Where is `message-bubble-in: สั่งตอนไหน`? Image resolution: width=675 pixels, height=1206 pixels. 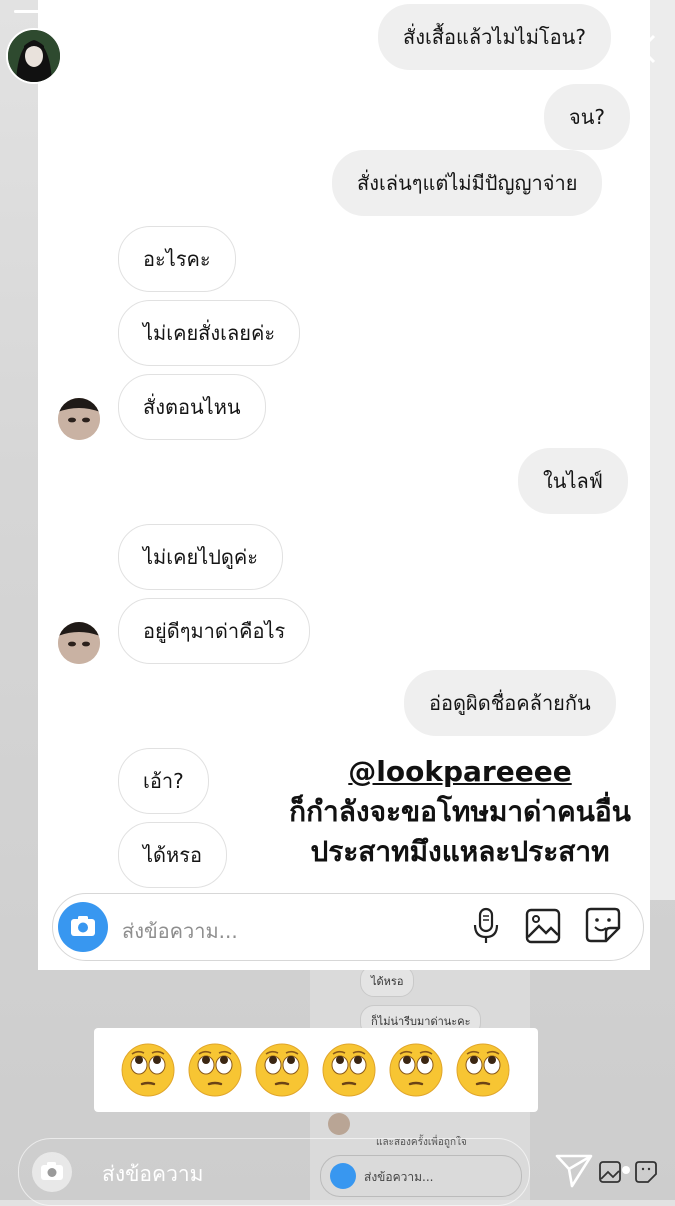 message-bubble-in: สั่งตอนไหน is located at coordinates (192, 407).